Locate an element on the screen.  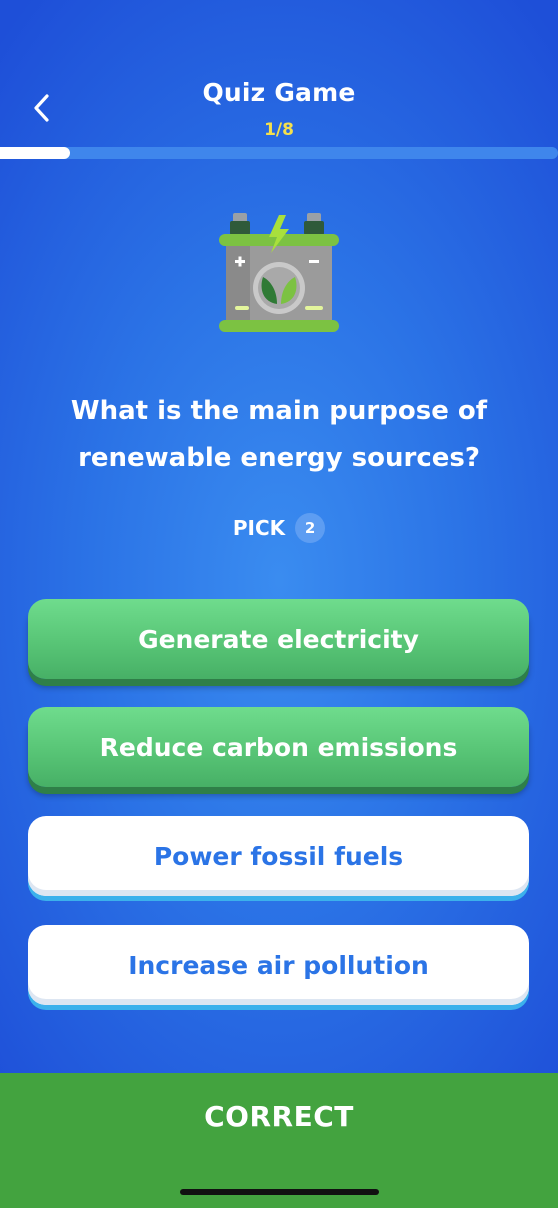
home-indicator is located at coordinates (279, 1192).